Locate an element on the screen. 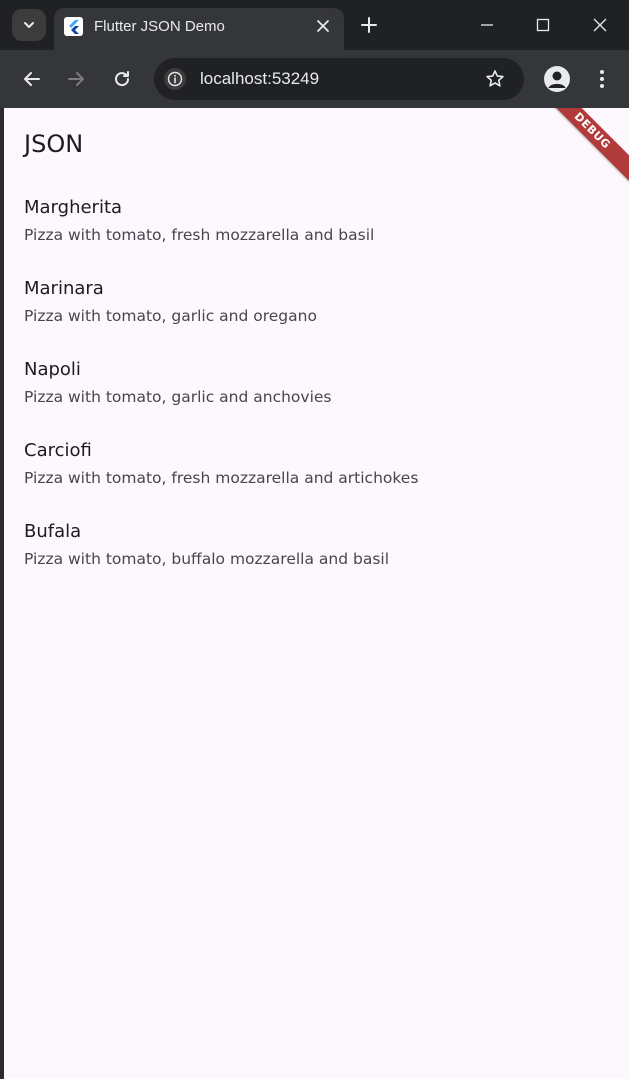 Image resolution: width=629 pixels, height=1079 pixels. reload-icon is located at coordinates (122, 79).